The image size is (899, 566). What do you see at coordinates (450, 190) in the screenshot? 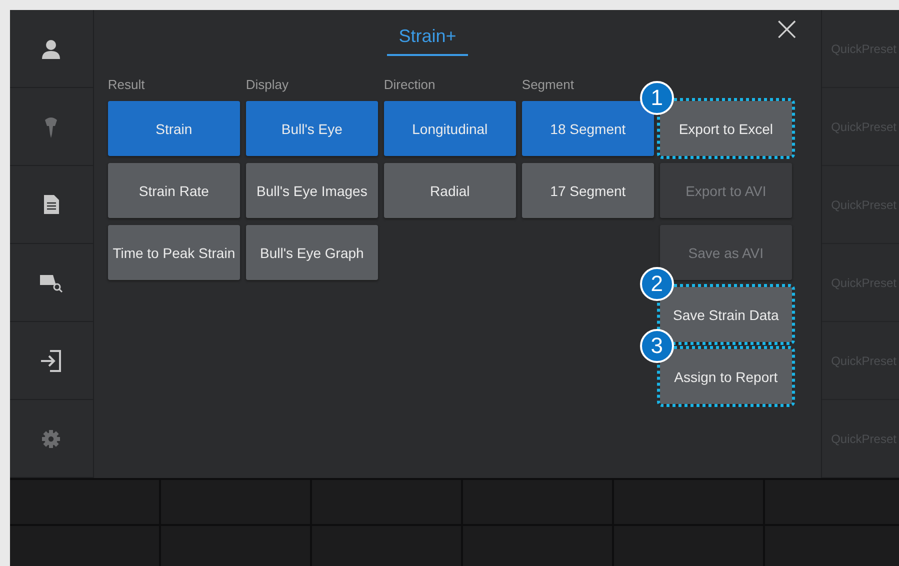
I see `option-button: Radial` at bounding box center [450, 190].